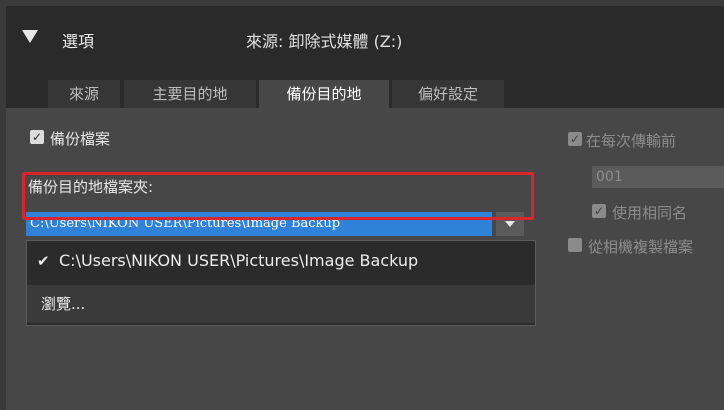  Describe the element at coordinates (575, 245) in the screenshot. I see `copy-from-camera-checkbox` at that location.